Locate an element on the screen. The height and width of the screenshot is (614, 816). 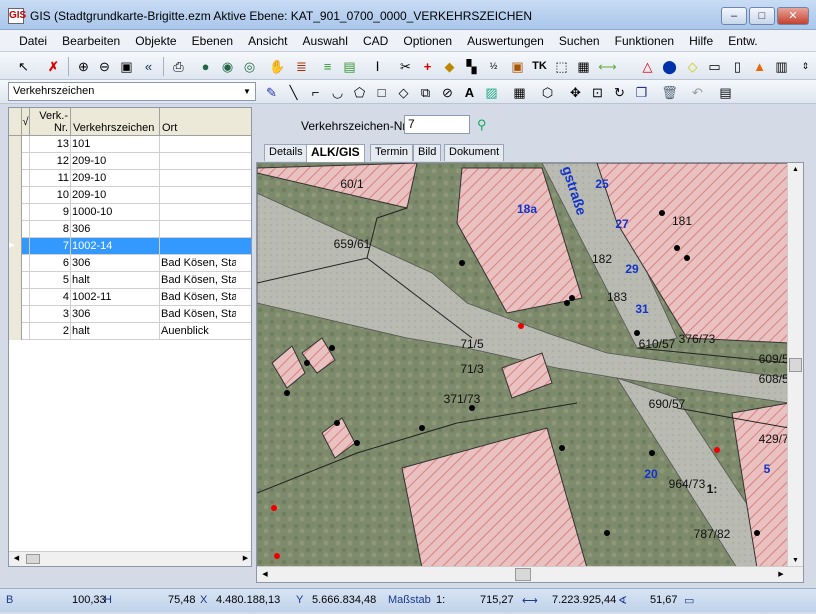
barrier-icon: ▥ is located at coordinates (781, 66).